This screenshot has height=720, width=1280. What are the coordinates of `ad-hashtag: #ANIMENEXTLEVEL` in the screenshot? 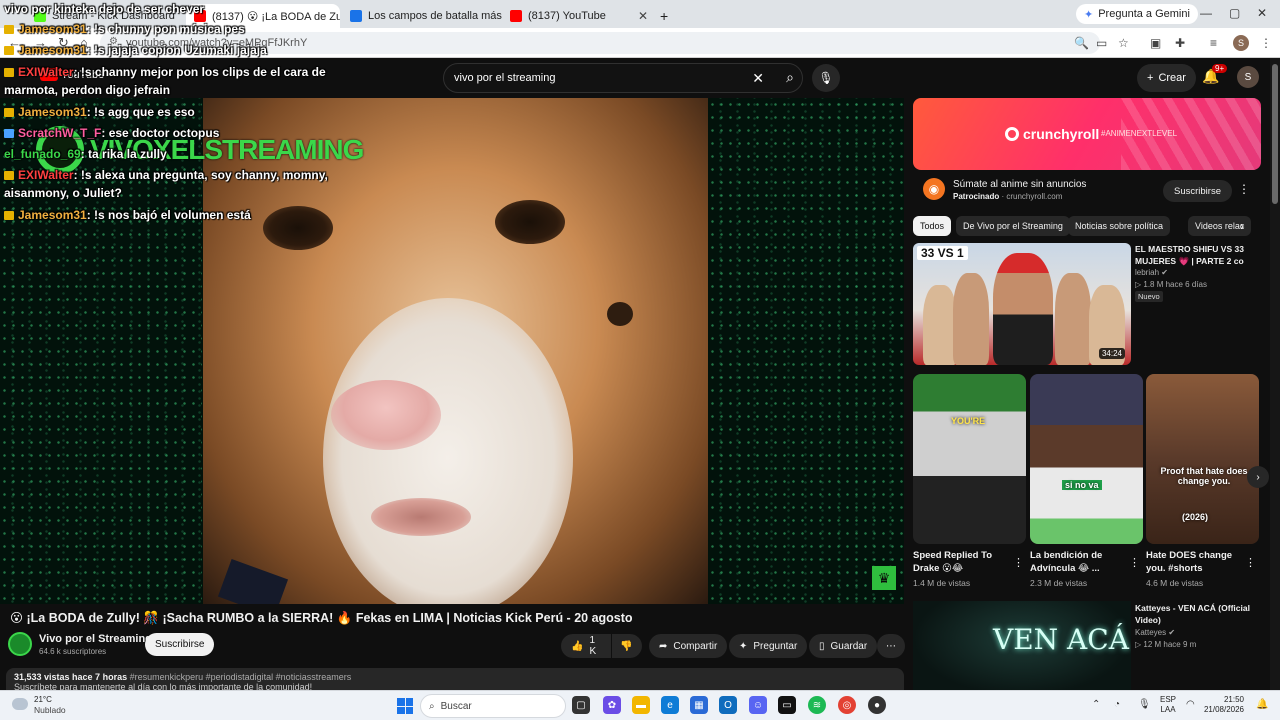 It's located at (1139, 133).